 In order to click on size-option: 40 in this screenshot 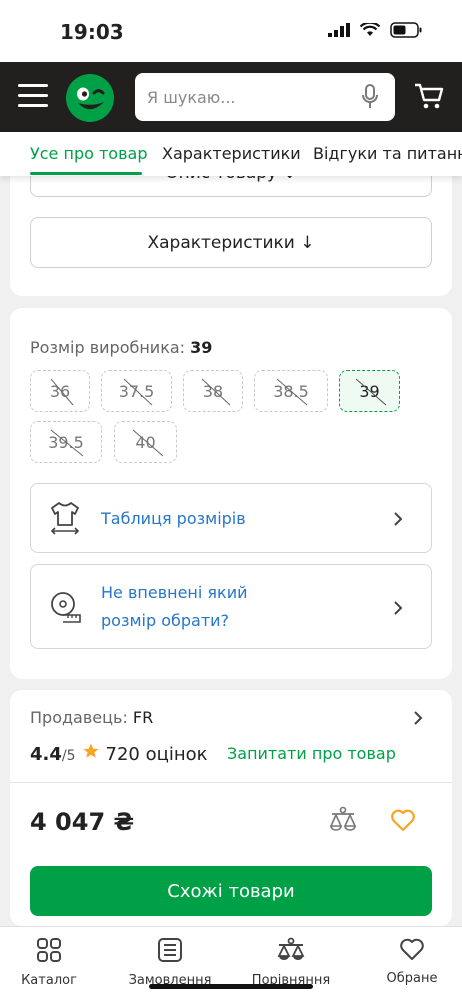, I will do `click(145, 442)`.